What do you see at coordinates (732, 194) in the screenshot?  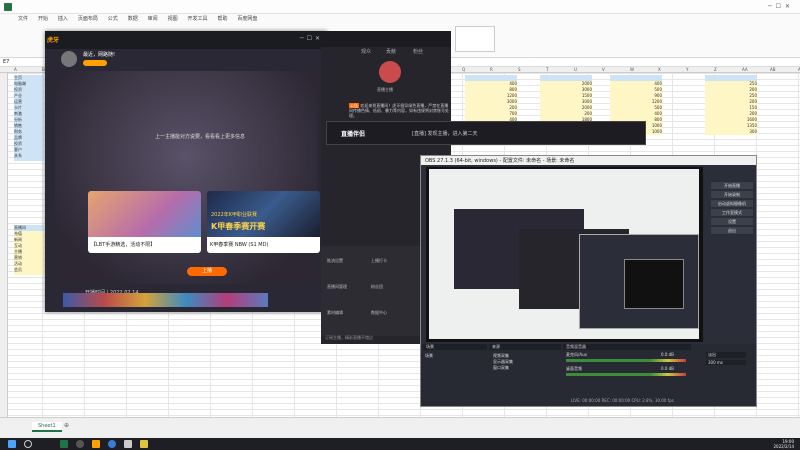 I see `start-recording-button: 开始录制` at bounding box center [732, 194].